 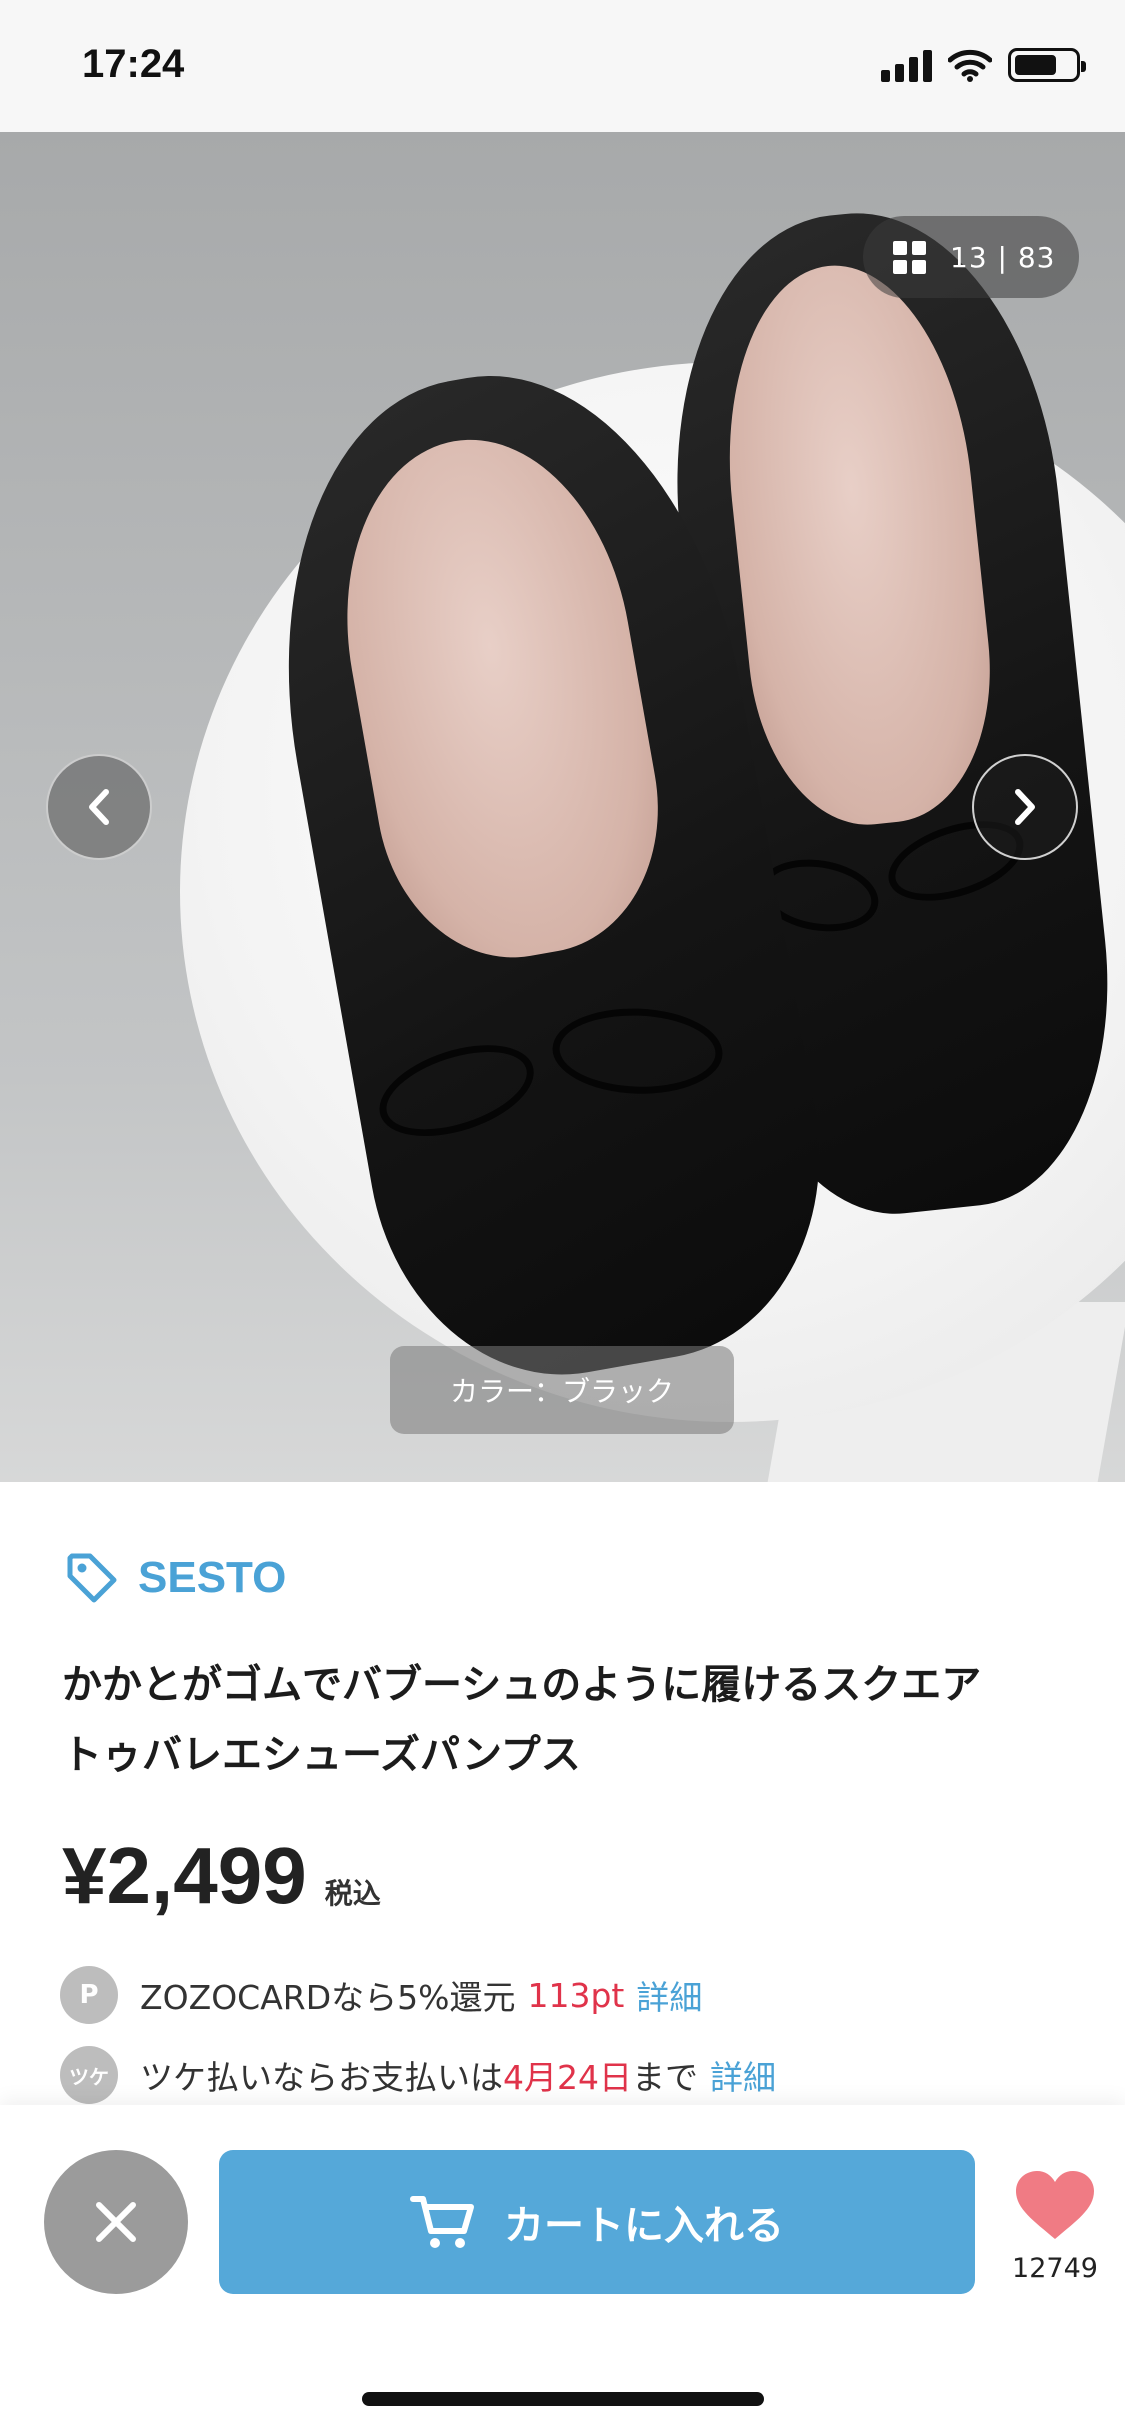 I want to click on bottom-action-bar: カートに入れる 12749, so click(x=562, y=2270).